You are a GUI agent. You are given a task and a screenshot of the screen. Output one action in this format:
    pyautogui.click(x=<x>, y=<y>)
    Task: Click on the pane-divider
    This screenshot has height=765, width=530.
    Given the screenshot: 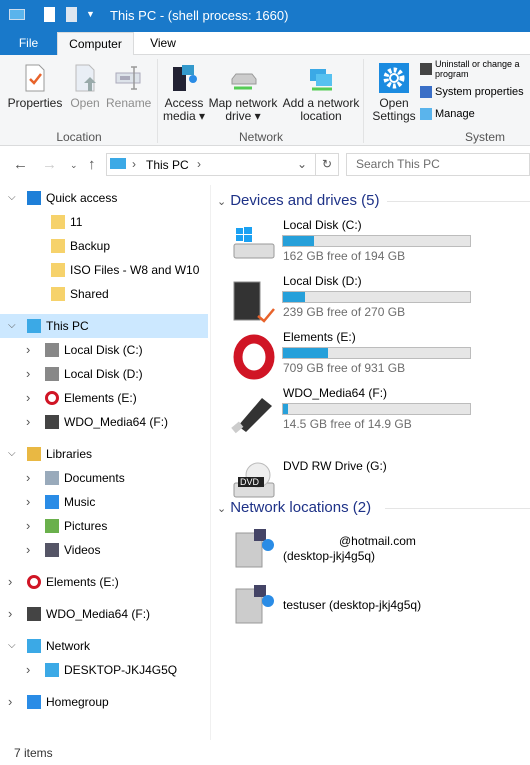 What is the action you would take?
    pyautogui.click(x=210, y=462)
    